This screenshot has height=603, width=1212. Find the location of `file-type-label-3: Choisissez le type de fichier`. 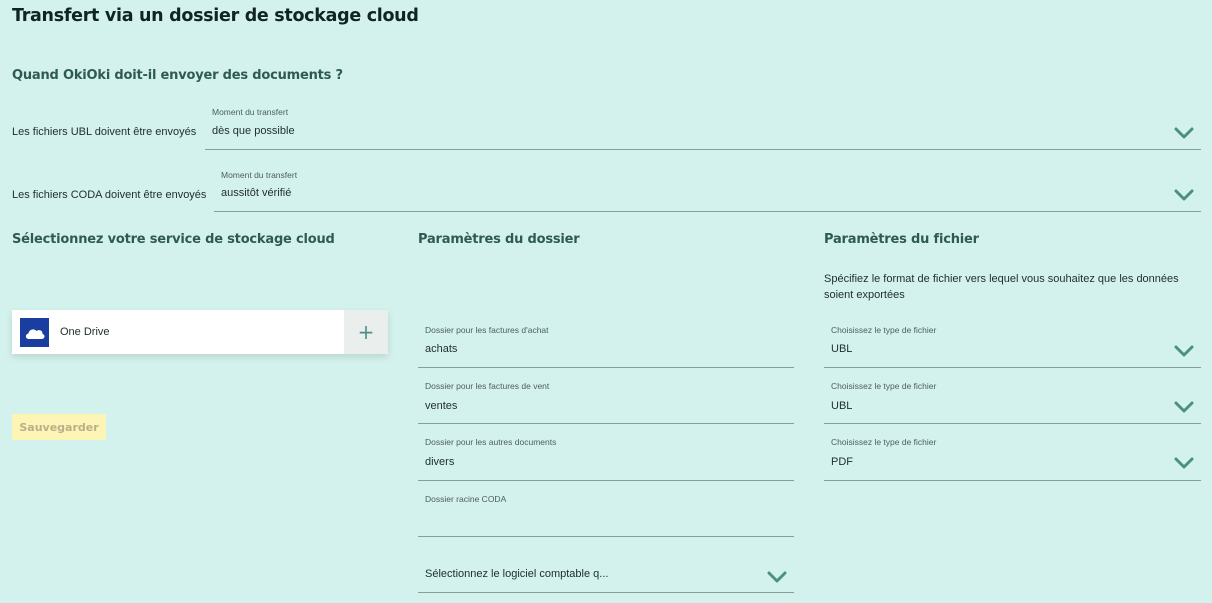

file-type-label-3: Choisissez le type de fichier is located at coordinates (884, 442).